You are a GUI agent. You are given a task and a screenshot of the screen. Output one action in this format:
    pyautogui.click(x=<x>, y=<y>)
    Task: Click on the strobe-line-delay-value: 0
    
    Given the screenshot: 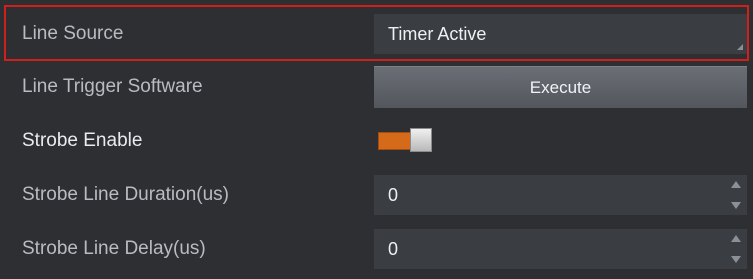 What is the action you would take?
    pyautogui.click(x=393, y=249)
    